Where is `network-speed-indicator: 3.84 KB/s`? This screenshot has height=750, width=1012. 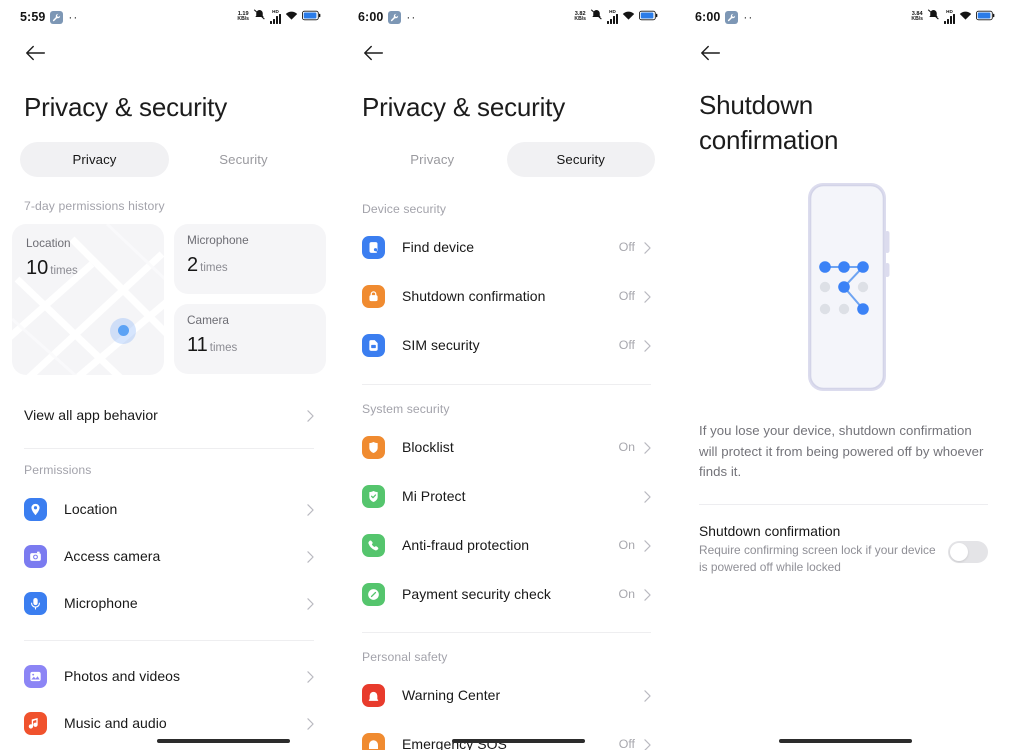
network-speed-indicator: 3.84 KB/s is located at coordinates (917, 17).